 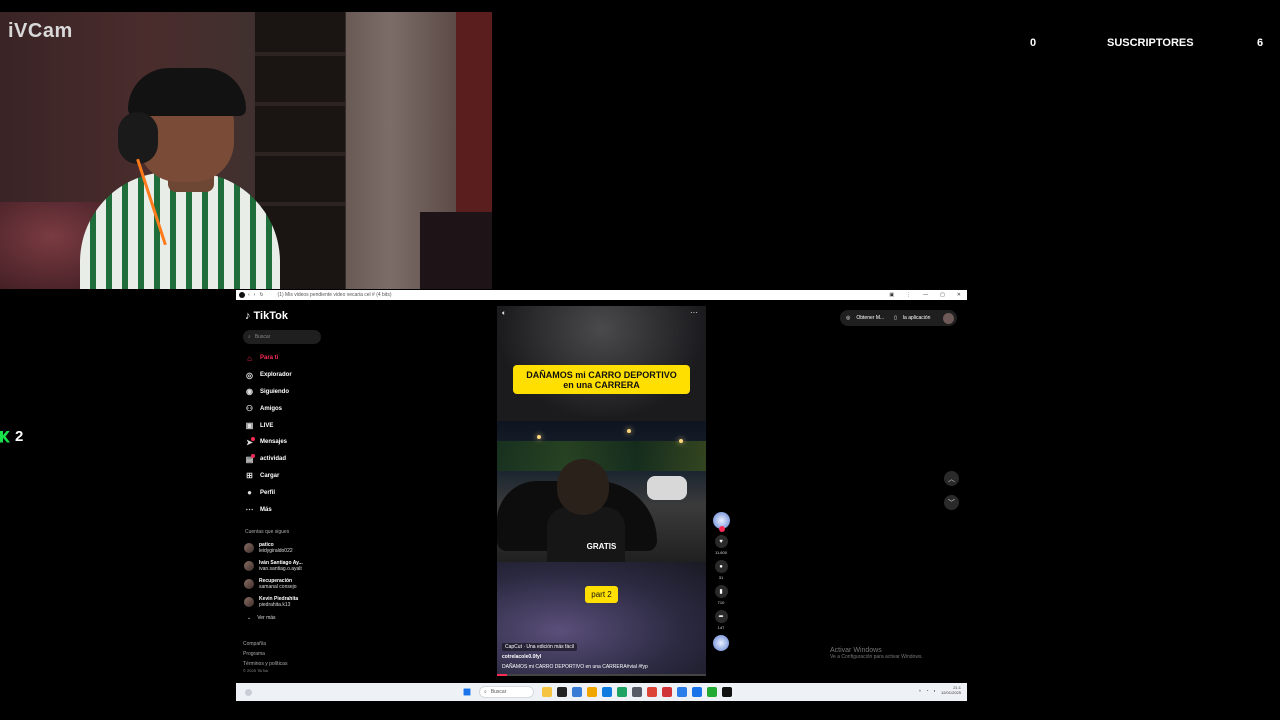 What do you see at coordinates (721, 602) in the screenshot?
I see `bookmark-count: 710` at bounding box center [721, 602].